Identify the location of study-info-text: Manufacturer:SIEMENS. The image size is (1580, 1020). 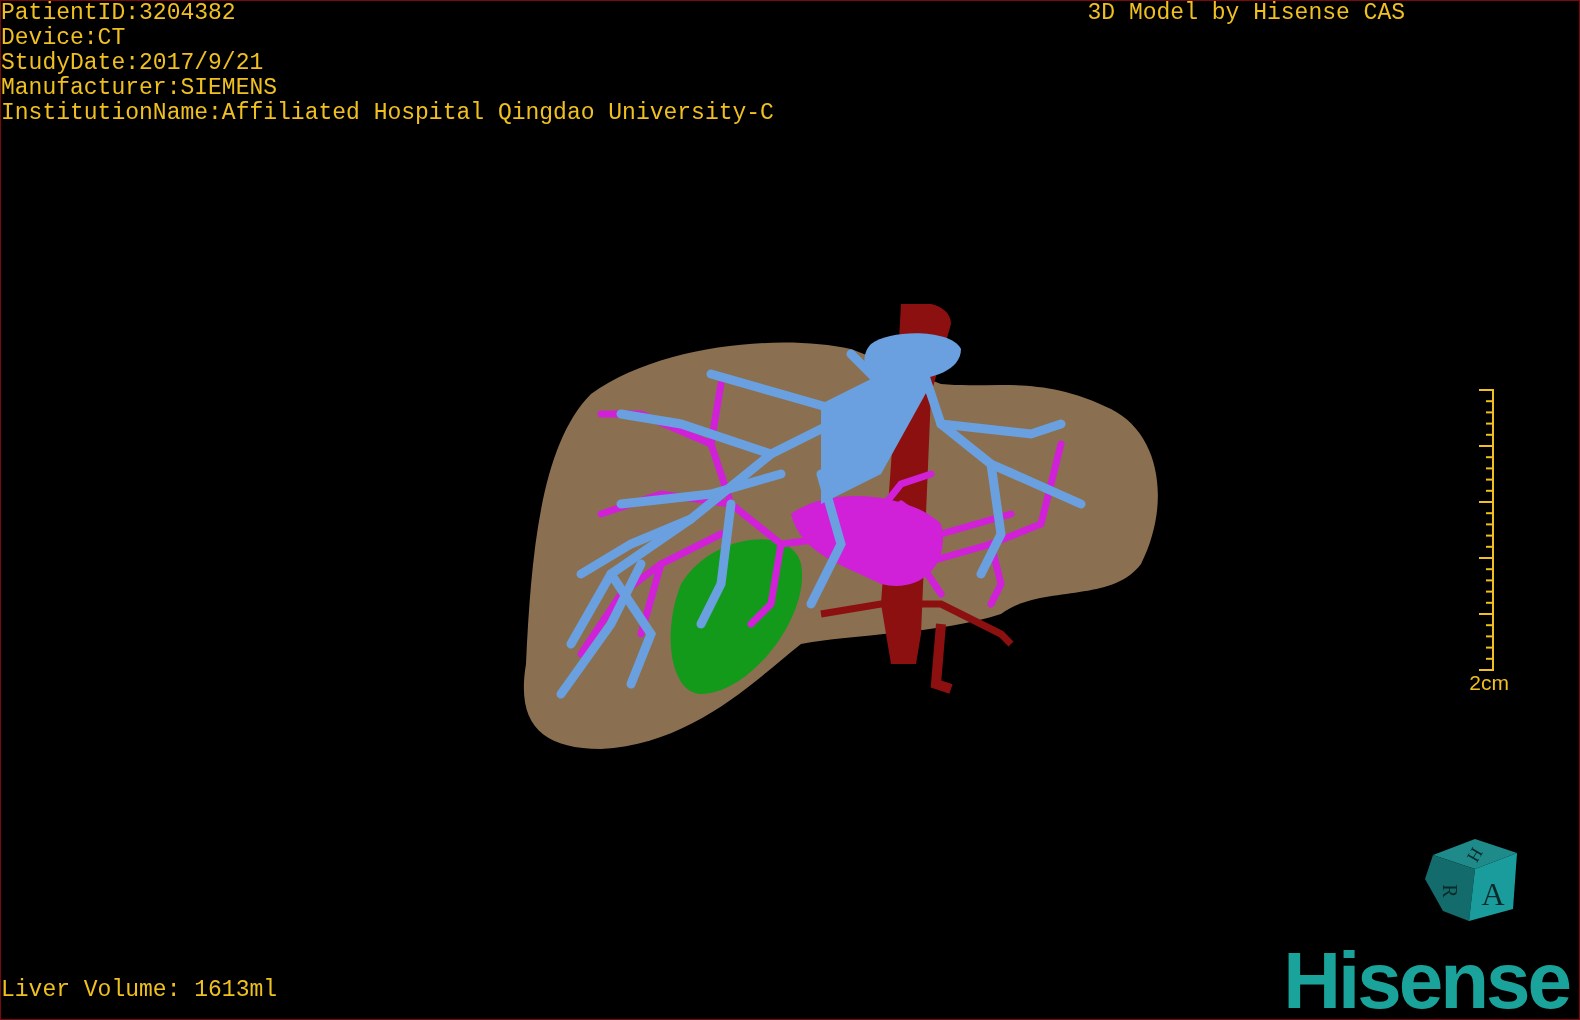
(140, 88).